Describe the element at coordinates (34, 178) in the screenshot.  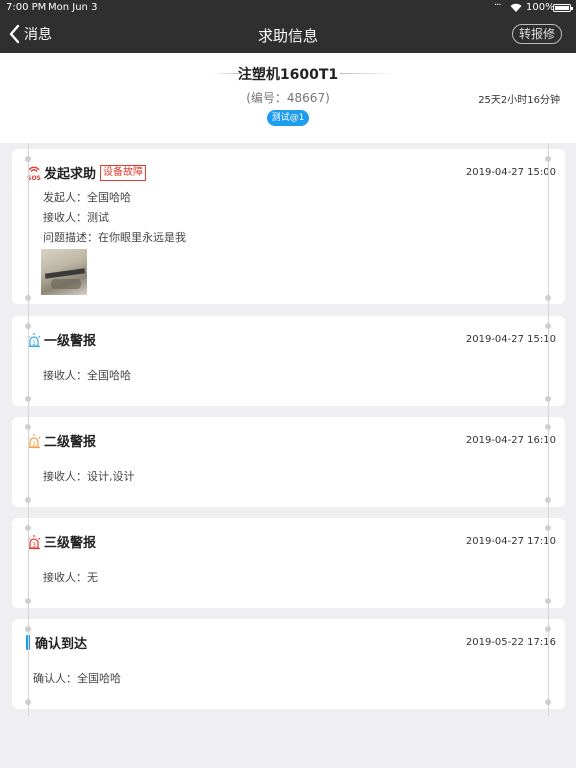
I see `svg-text: SOS` at that location.